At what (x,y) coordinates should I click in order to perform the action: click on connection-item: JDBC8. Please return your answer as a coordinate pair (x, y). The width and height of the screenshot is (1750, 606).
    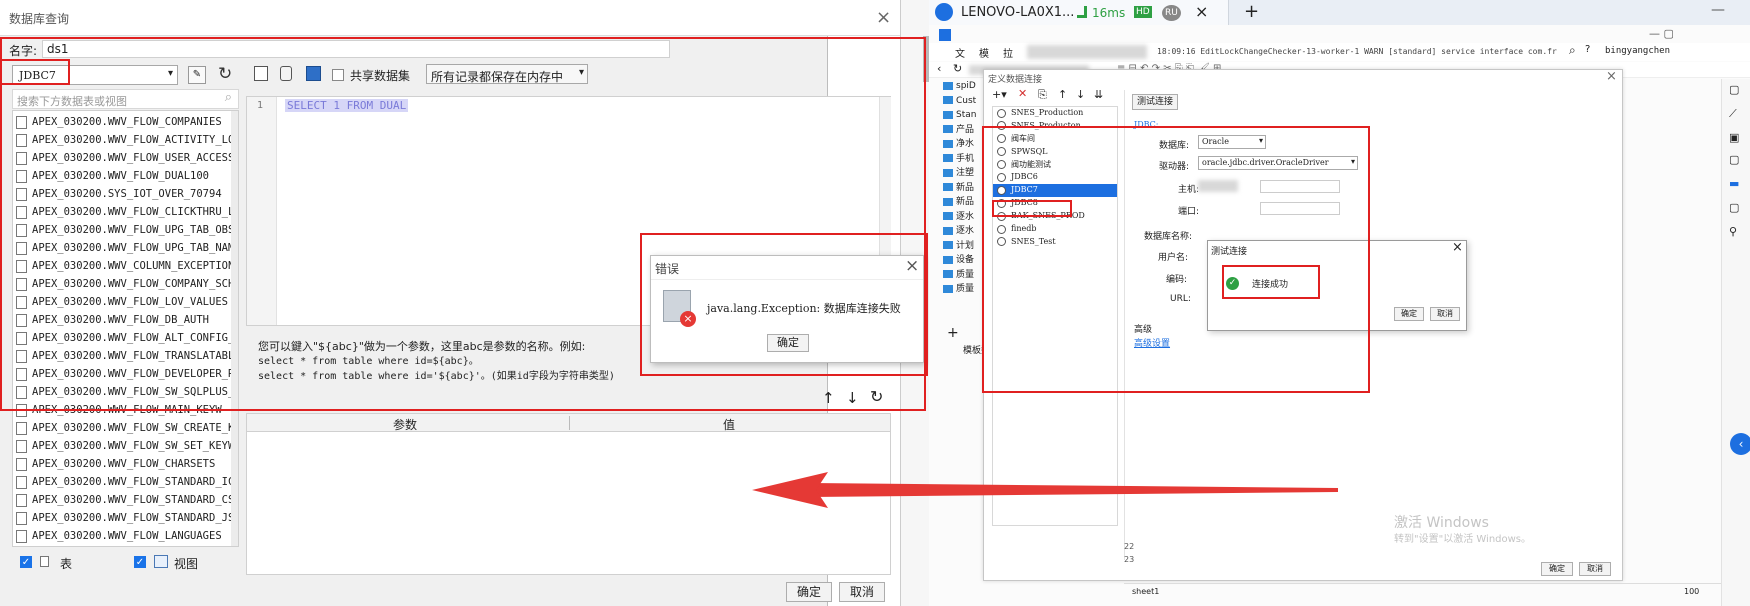
    Looking at the image, I should click on (1055, 203).